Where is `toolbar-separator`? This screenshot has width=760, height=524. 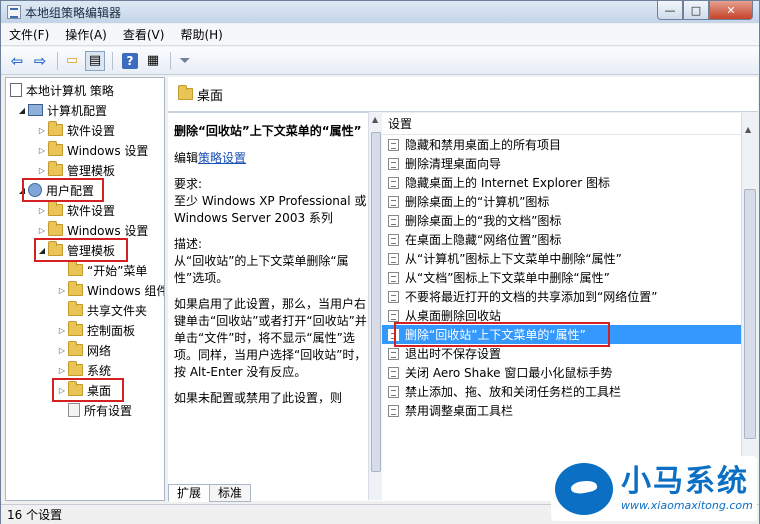 toolbar-separator is located at coordinates (112, 60).